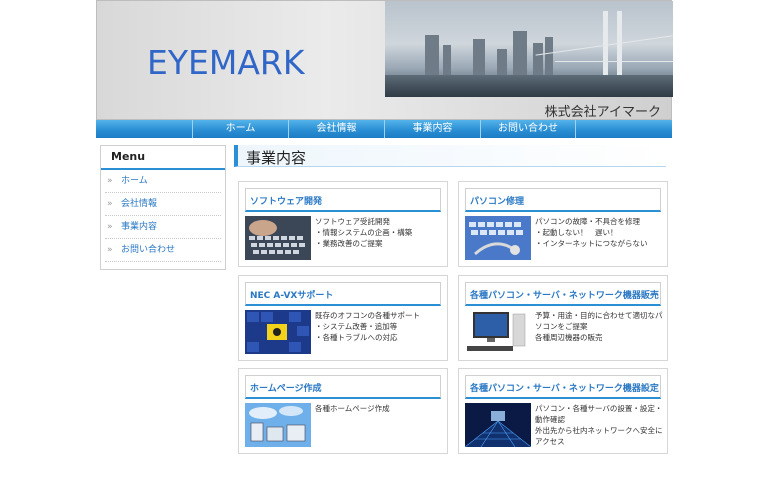  Describe the element at coordinates (336, 129) in the screenshot. I see `nav-item-company: 会社情報` at that location.